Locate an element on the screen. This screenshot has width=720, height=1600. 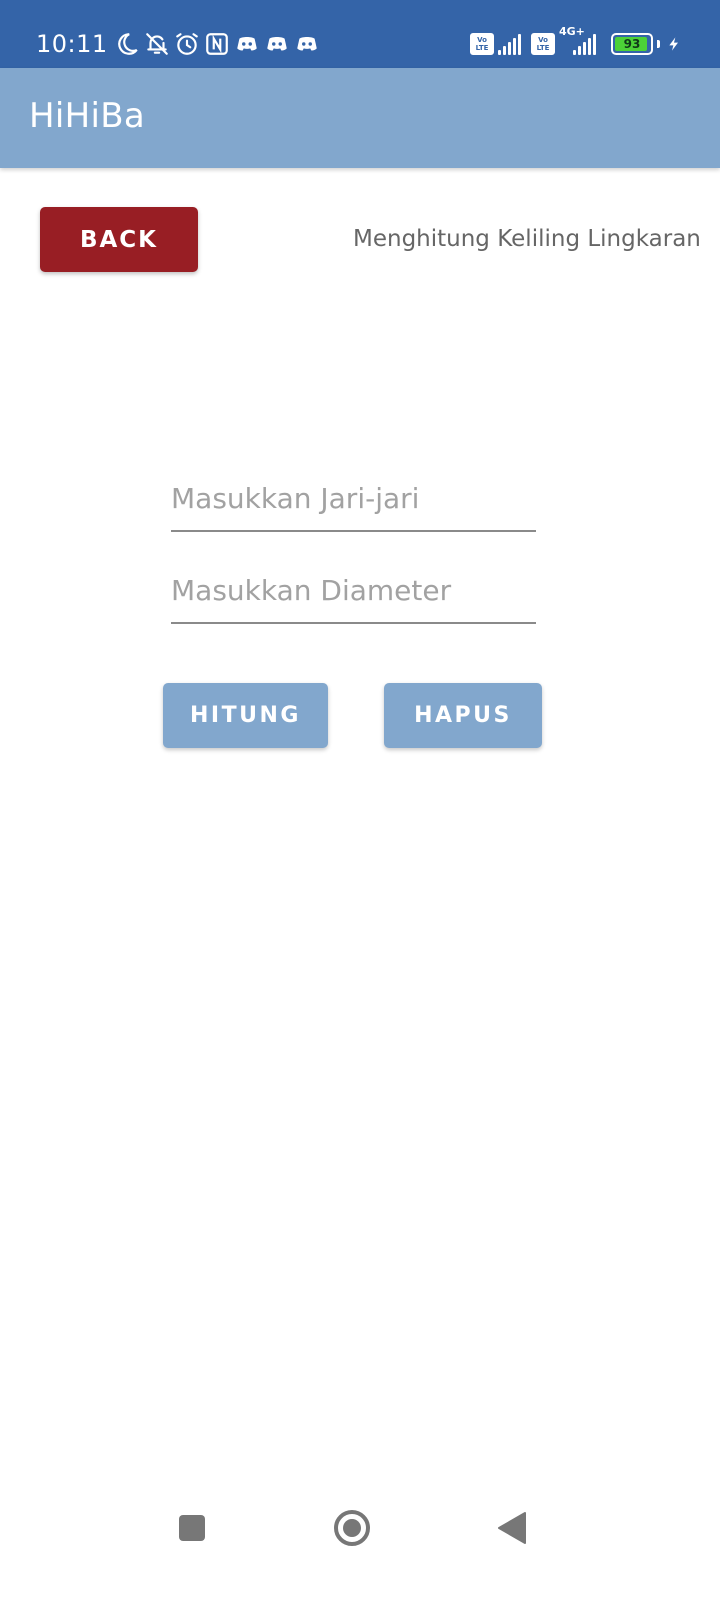
home-icon is located at coordinates (352, 1528).